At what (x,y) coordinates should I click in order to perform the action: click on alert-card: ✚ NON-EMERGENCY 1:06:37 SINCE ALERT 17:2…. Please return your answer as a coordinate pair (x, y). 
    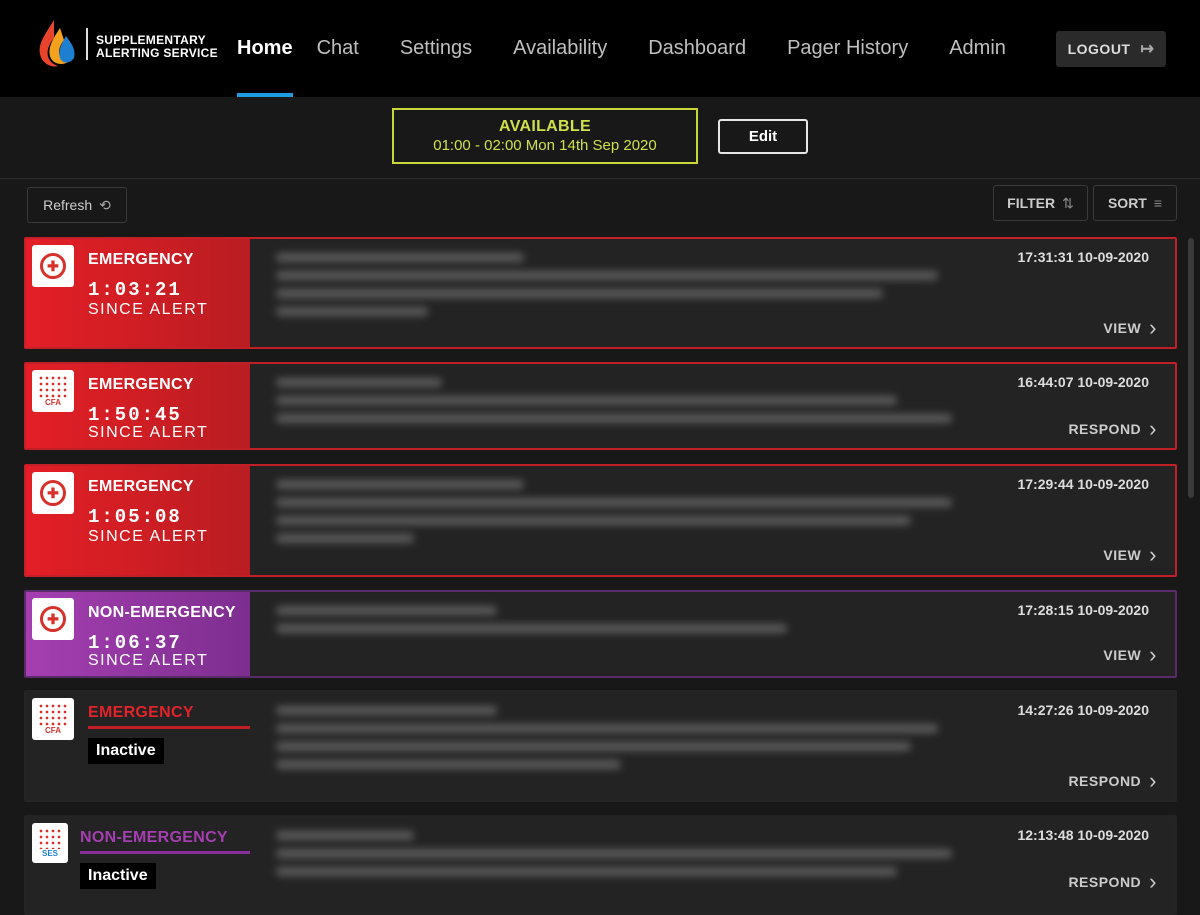
    Looking at the image, I should click on (600, 634).